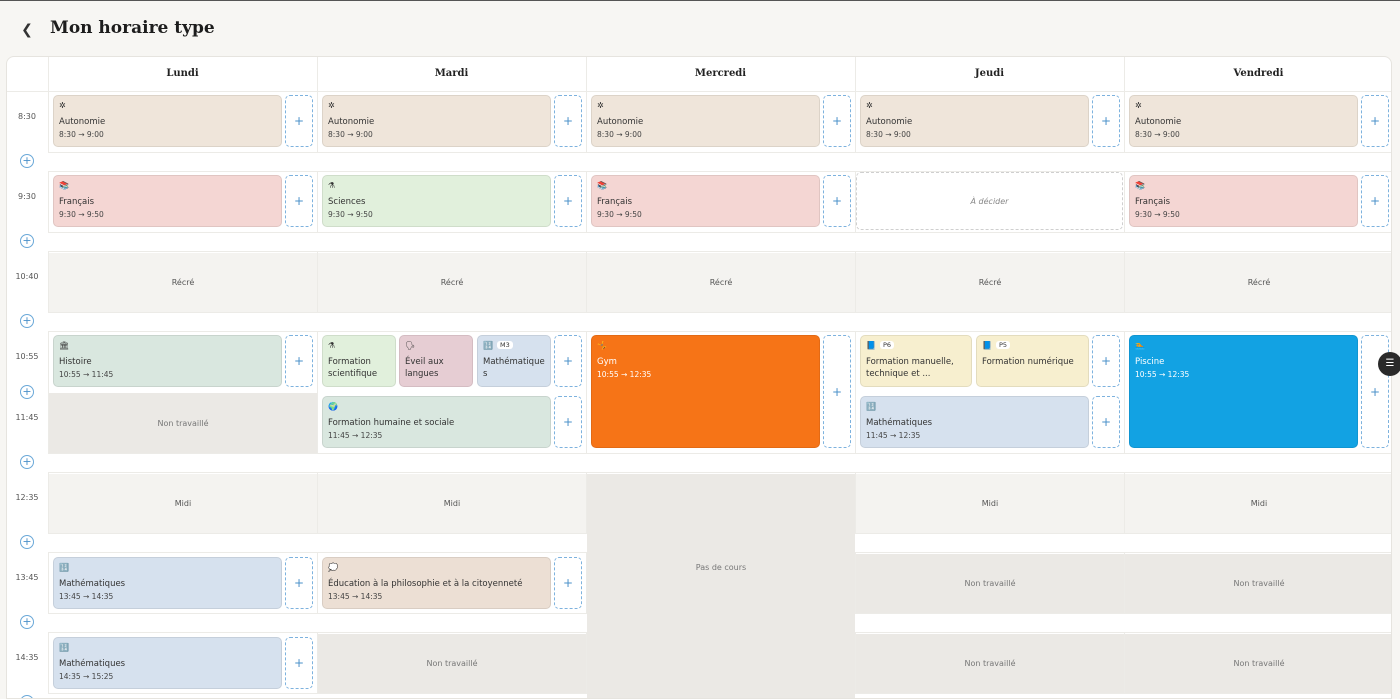 This screenshot has height=699, width=1400. I want to click on time-label: 13:45, so click(27, 577).